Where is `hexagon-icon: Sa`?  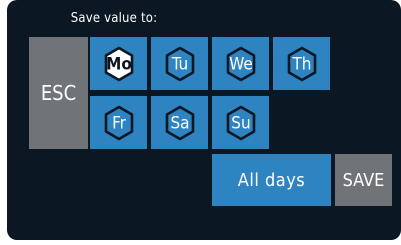
hexagon-icon: Sa is located at coordinates (179, 122).